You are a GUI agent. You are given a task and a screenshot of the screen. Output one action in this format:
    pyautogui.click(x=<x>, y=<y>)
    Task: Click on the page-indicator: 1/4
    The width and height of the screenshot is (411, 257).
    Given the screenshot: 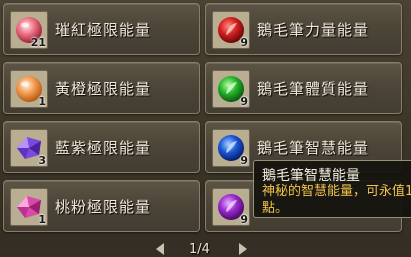 What is the action you would take?
    pyautogui.click(x=199, y=249)
    